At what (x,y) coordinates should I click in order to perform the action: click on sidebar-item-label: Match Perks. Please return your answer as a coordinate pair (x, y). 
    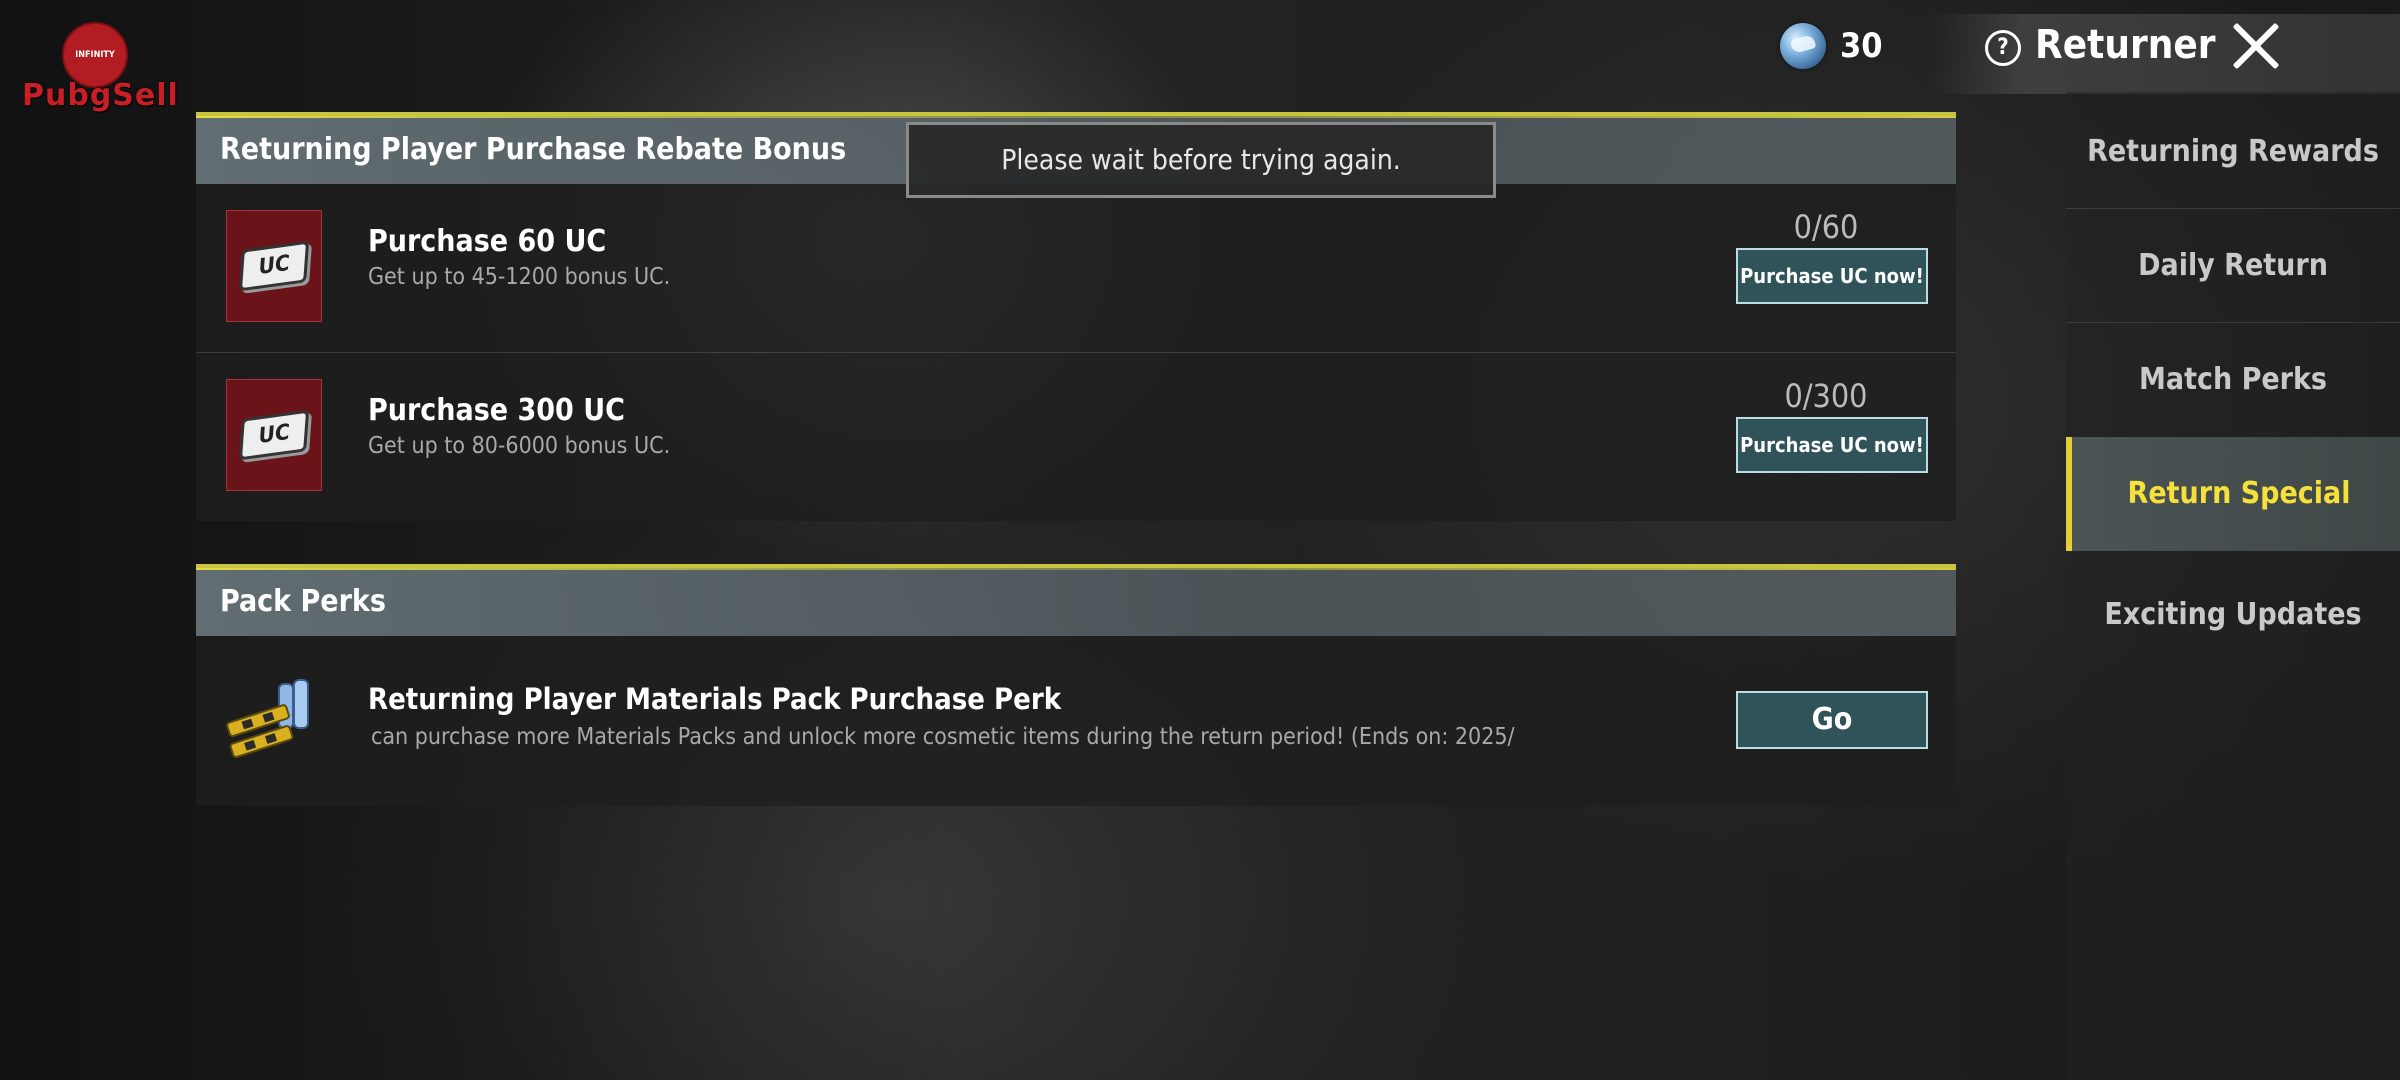
    Looking at the image, I should click on (2233, 379).